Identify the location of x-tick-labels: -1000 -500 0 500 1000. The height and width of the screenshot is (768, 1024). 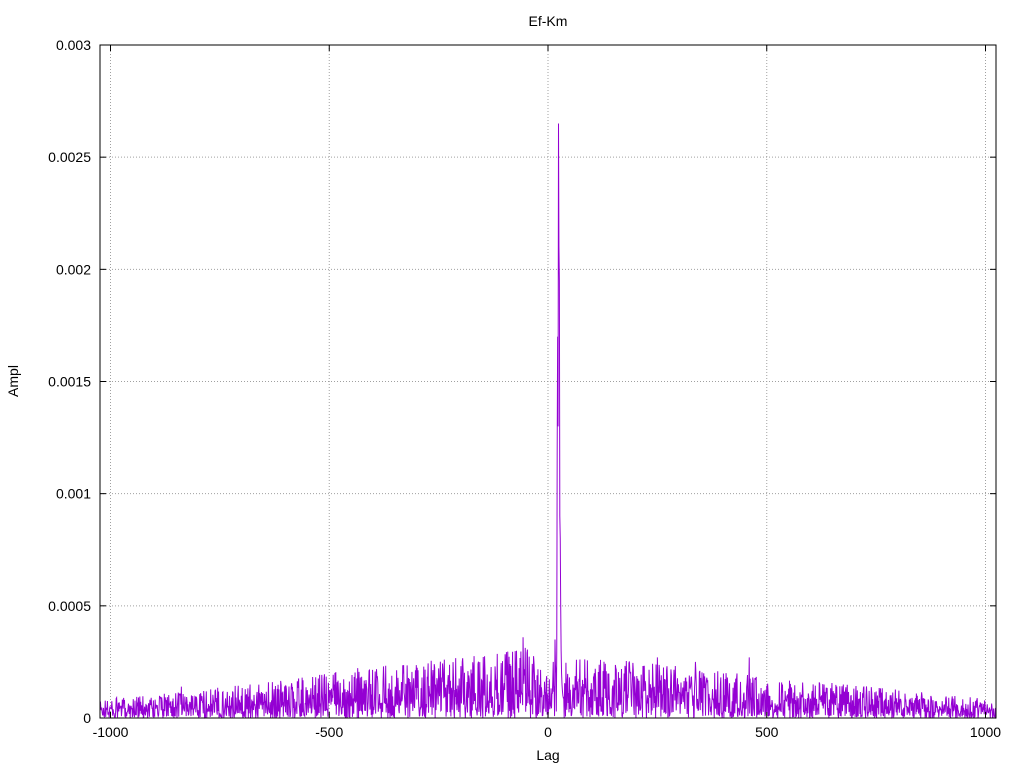
(547, 732).